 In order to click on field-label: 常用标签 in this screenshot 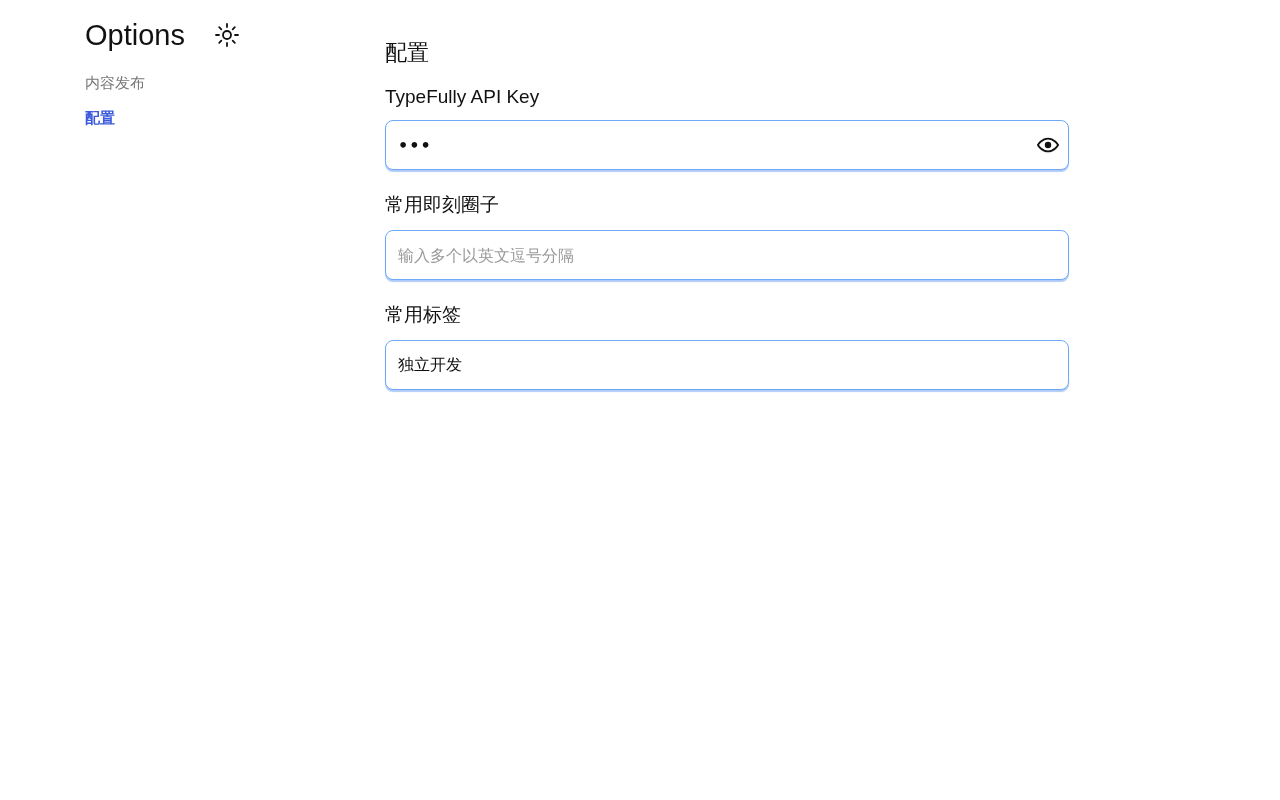, I will do `click(423, 315)`.